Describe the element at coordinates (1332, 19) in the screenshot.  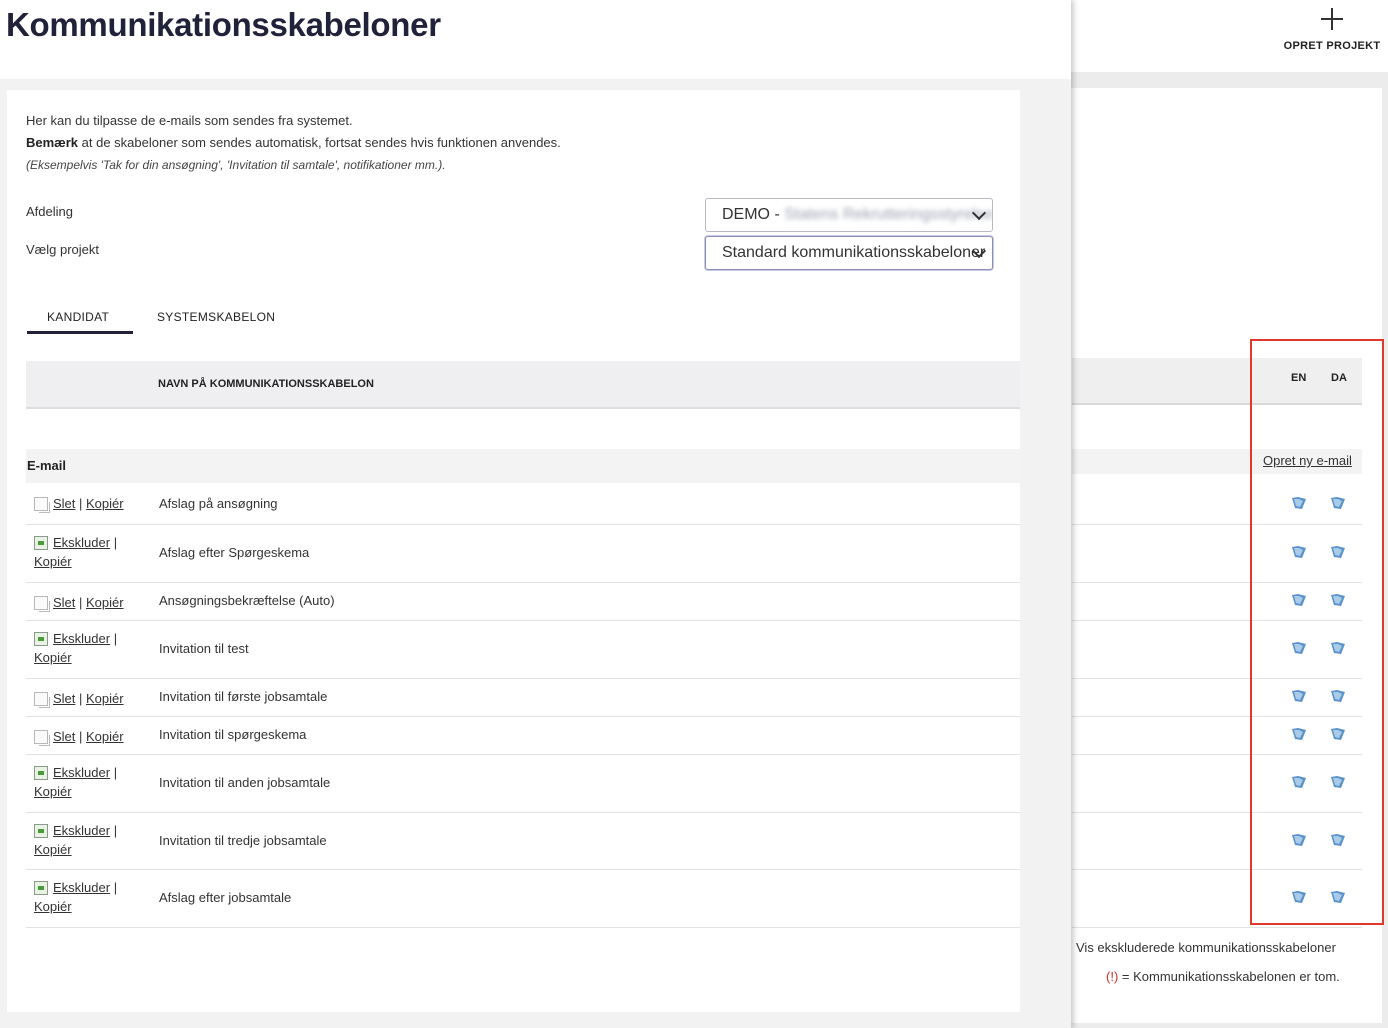
I see `plus-icon` at that location.